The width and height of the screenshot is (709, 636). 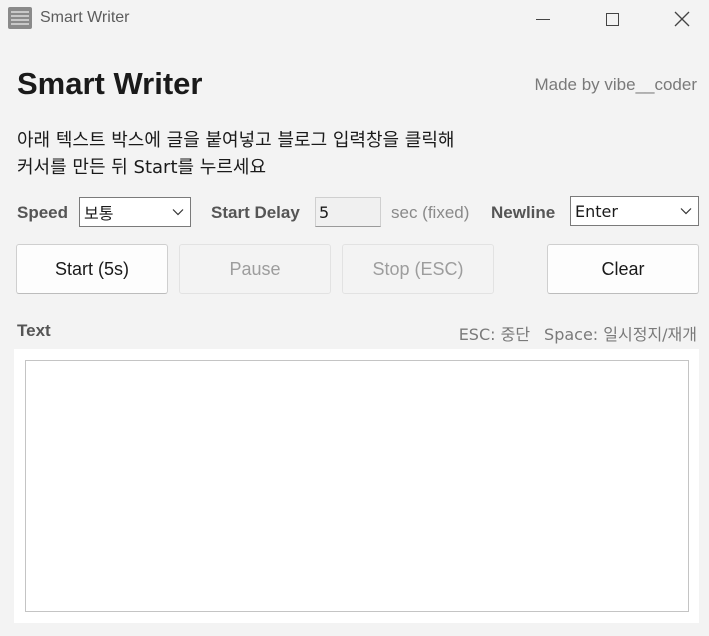 I want to click on speed-select: 보통, so click(x=135, y=212).